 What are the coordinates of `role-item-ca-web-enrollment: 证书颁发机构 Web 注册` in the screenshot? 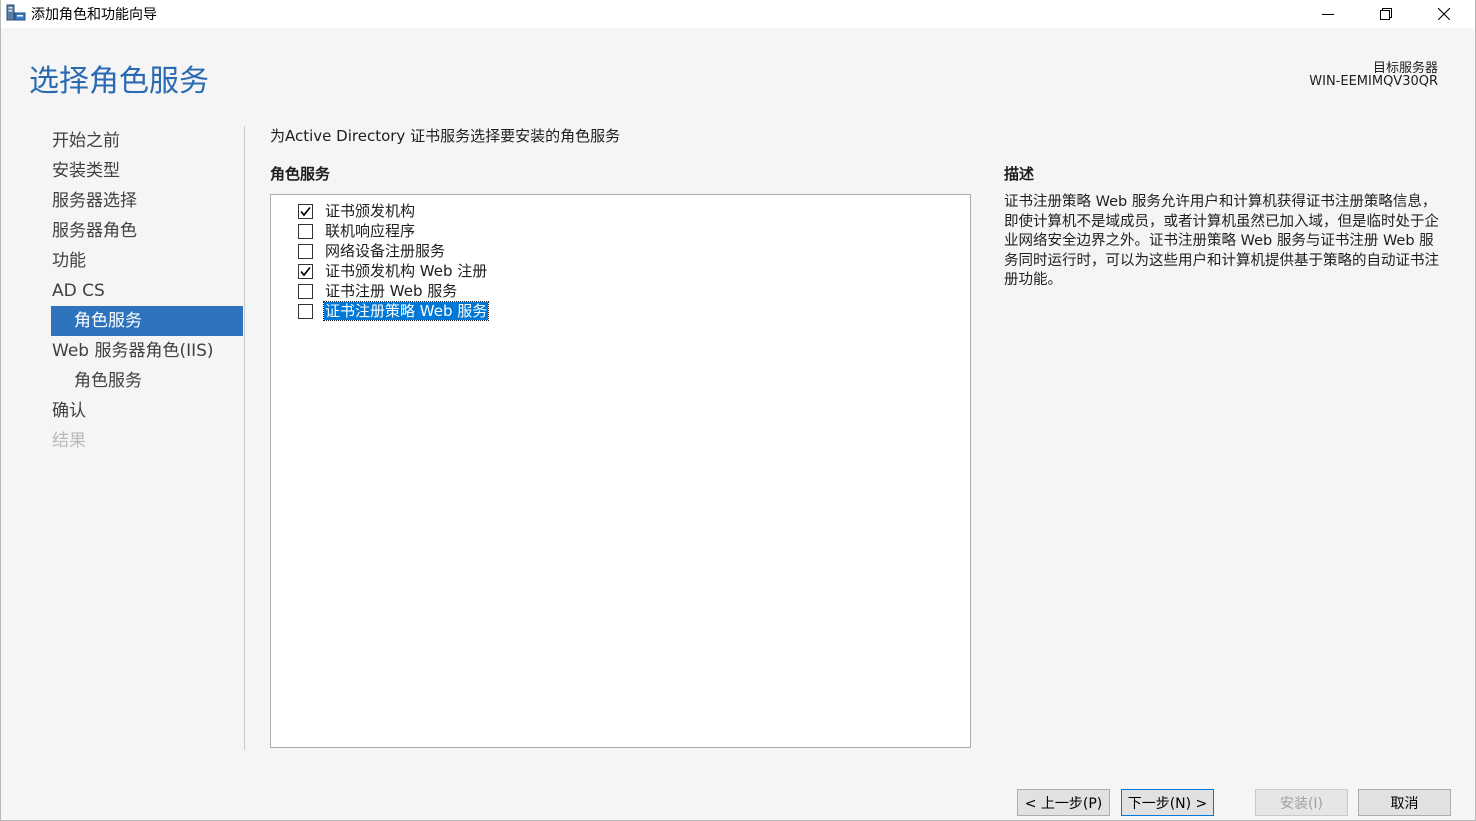 It's located at (393, 271).